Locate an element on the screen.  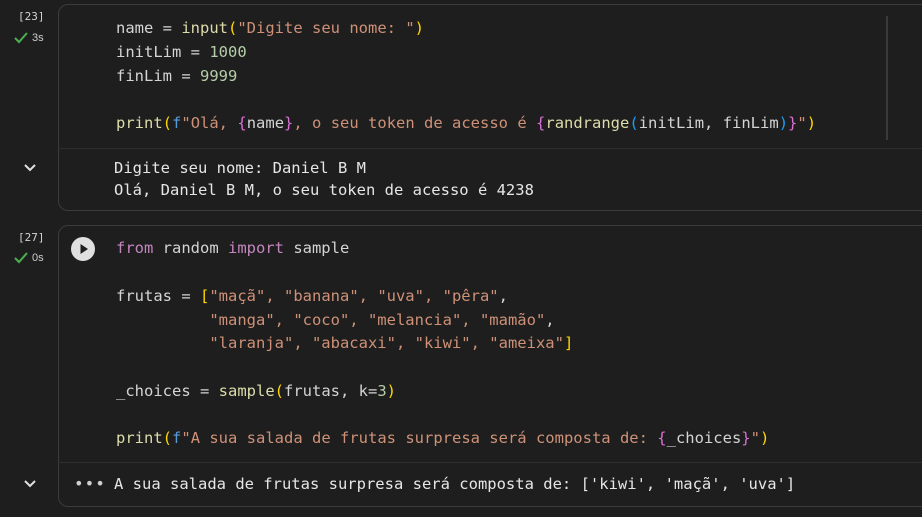
check-icon is located at coordinates (21, 258).